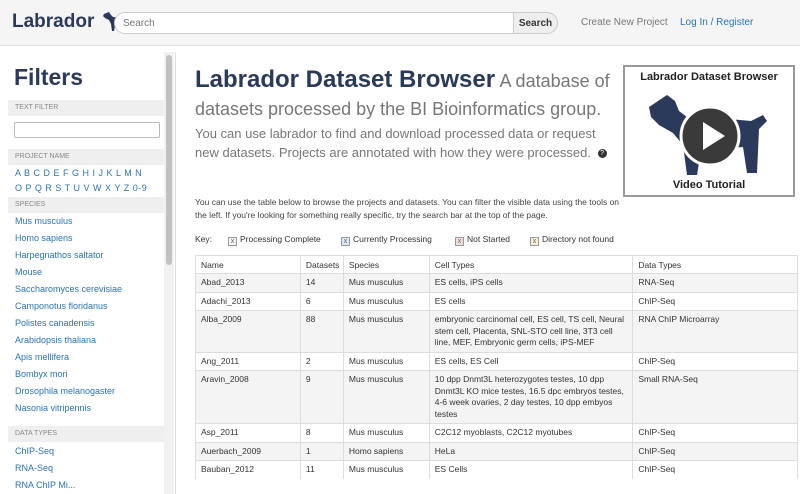 The width and height of the screenshot is (800, 494). What do you see at coordinates (68, 255) in the screenshot?
I see `species-filter-link: Harpegnathos saltator` at bounding box center [68, 255].